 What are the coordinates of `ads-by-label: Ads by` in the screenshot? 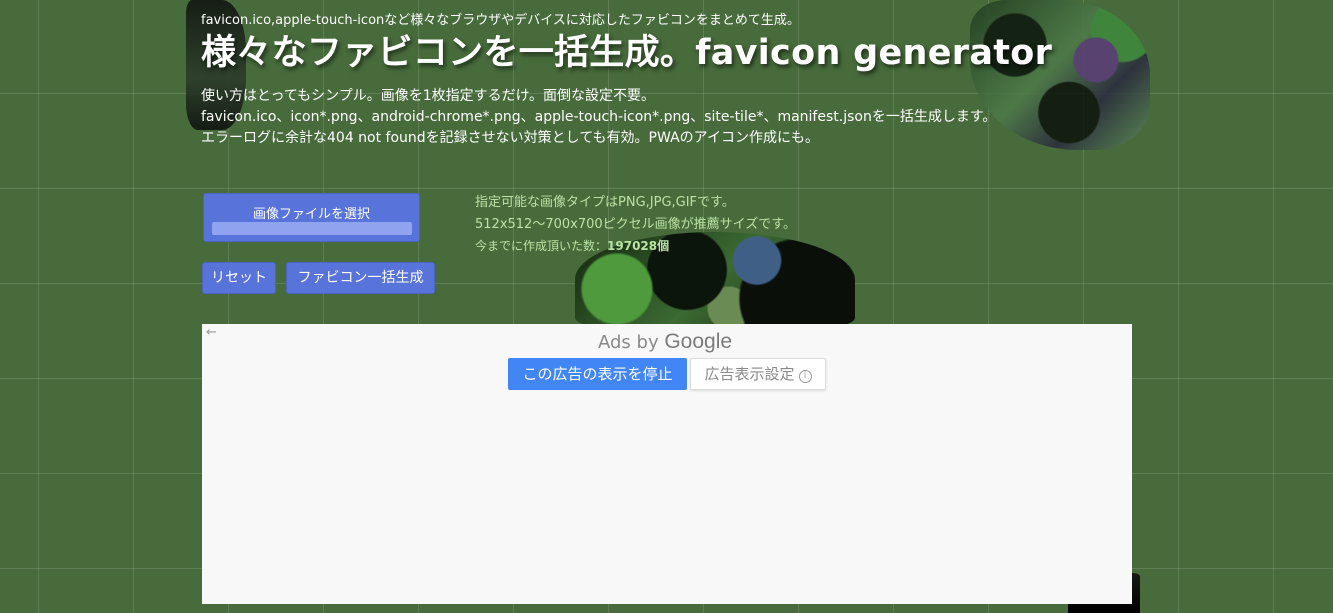 It's located at (628, 342).